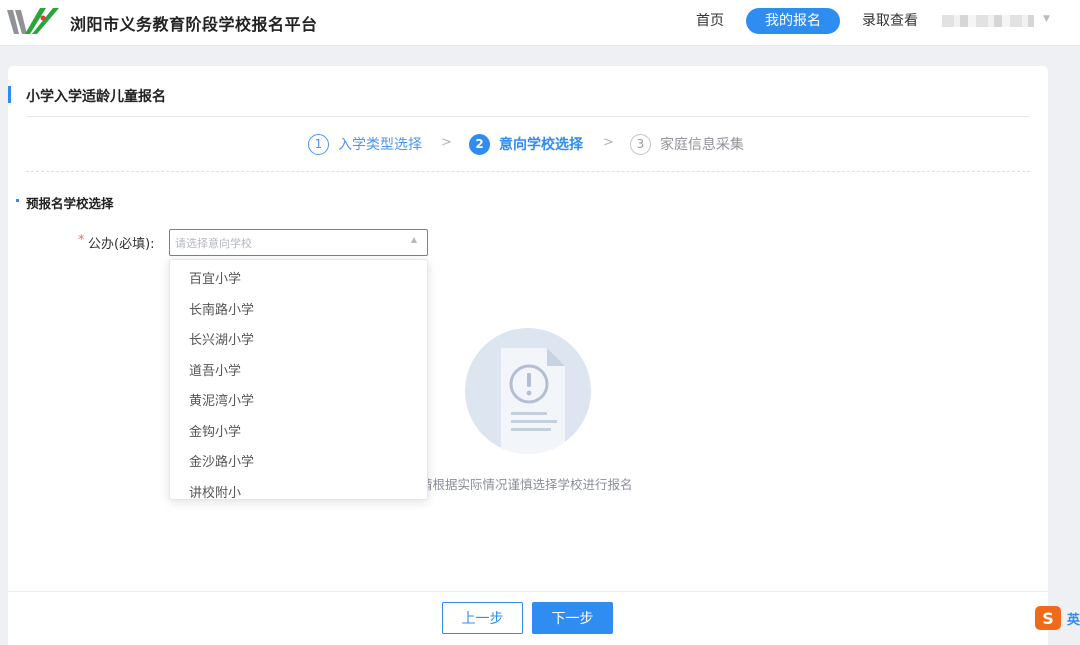 The height and width of the screenshot is (645, 1080). I want to click on sogou-ime-icon: S, so click(1048, 618).